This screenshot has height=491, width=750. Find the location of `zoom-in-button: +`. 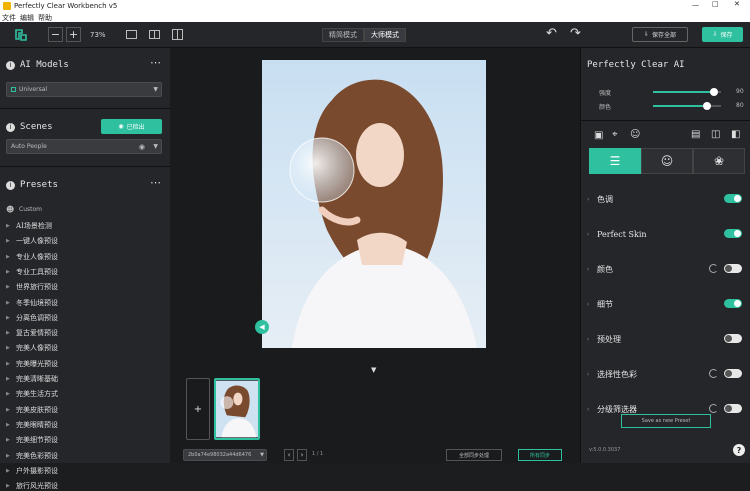

zoom-in-button: + is located at coordinates (73, 34).